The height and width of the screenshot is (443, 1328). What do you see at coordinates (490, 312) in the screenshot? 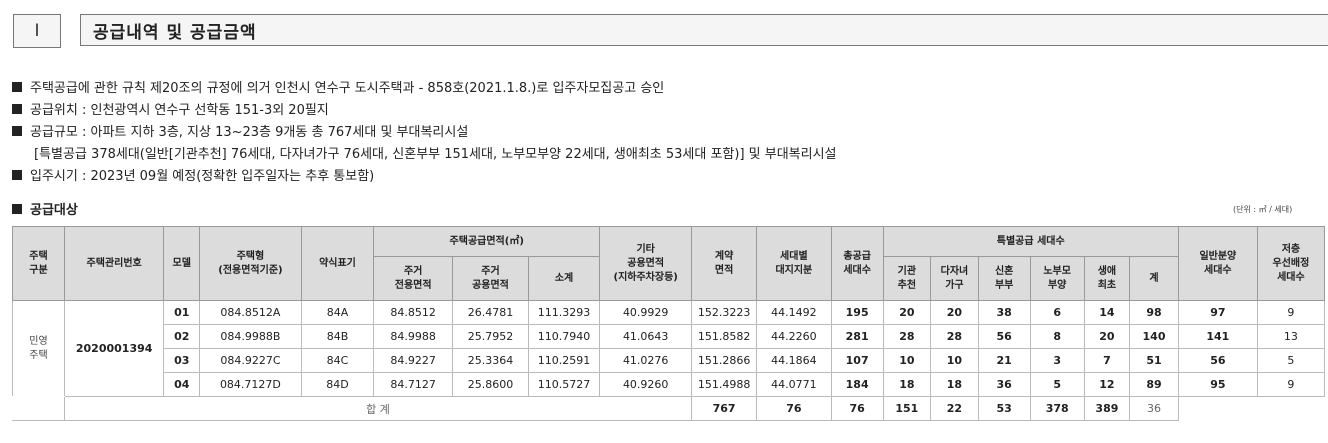
I see `common-area-cell: 26.4781` at bounding box center [490, 312].